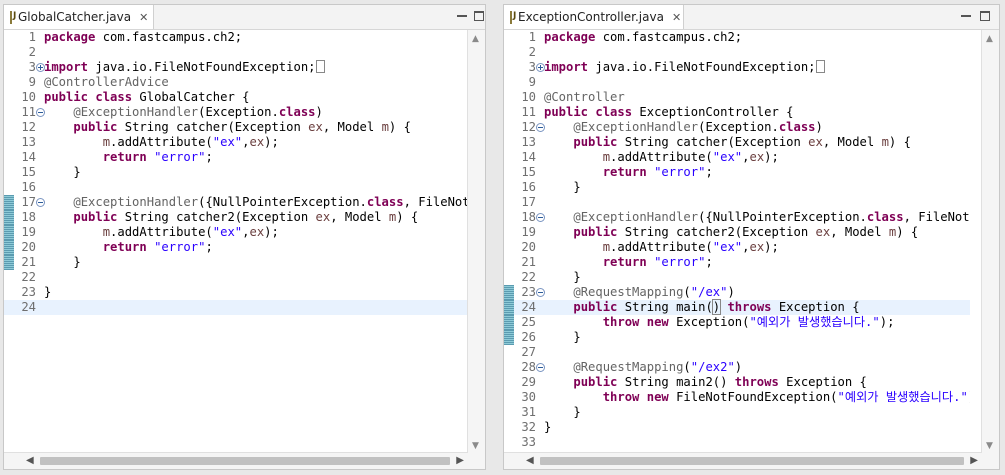 The width and height of the screenshot is (1005, 475). Describe the element at coordinates (737, 97) in the screenshot. I see `code-line: 10 @Controller` at that location.